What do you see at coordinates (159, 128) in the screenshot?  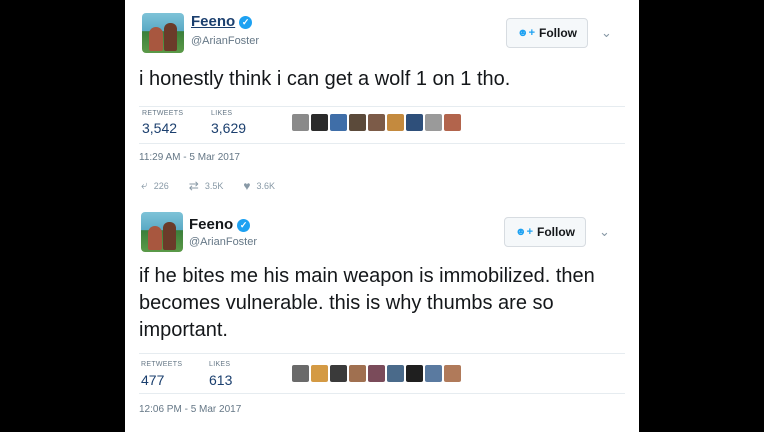 I see `retweets-count: 3,542` at bounding box center [159, 128].